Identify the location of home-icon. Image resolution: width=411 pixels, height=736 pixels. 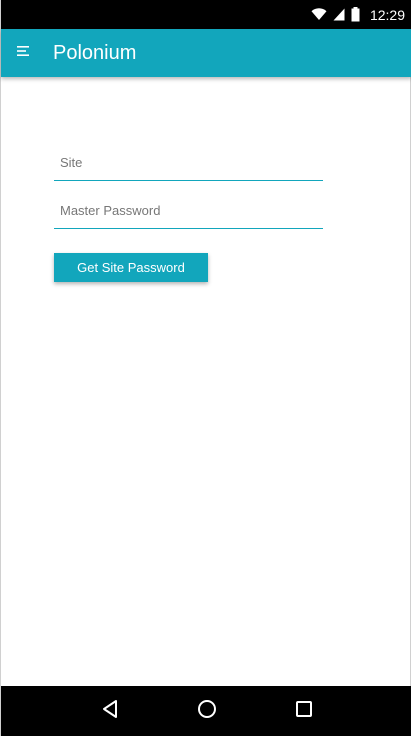
(207, 711).